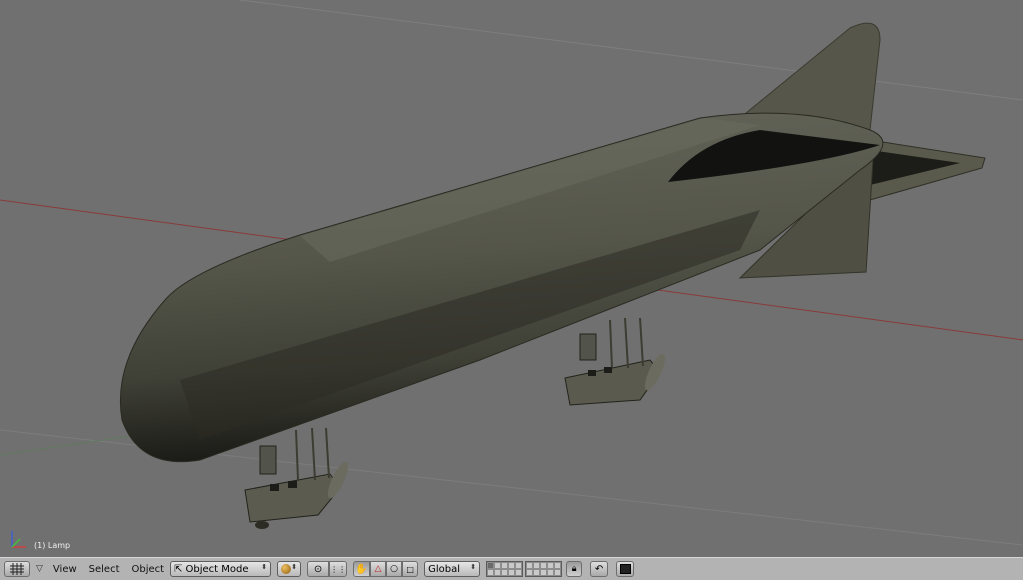 Image resolution: width=1023 pixels, height=580 pixels. I want to click on active-object-label: (1) Lamp, so click(52, 545).